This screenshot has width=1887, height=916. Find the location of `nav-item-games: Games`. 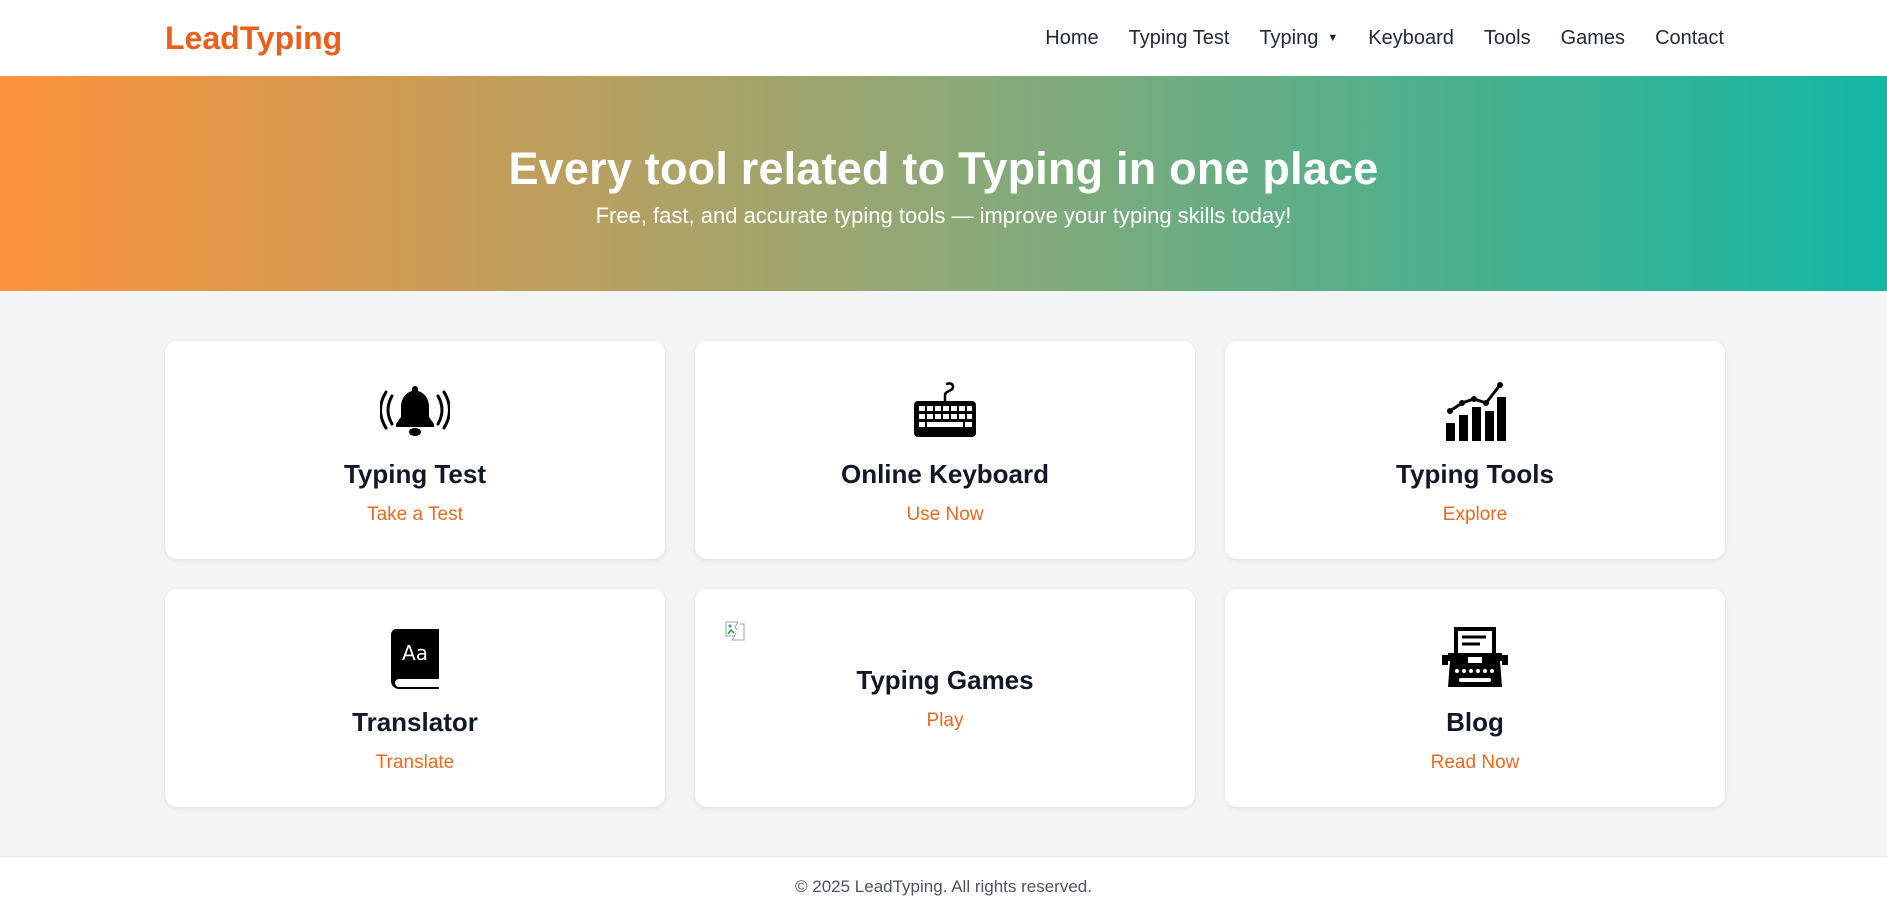

nav-item-games: Games is located at coordinates (1593, 38).